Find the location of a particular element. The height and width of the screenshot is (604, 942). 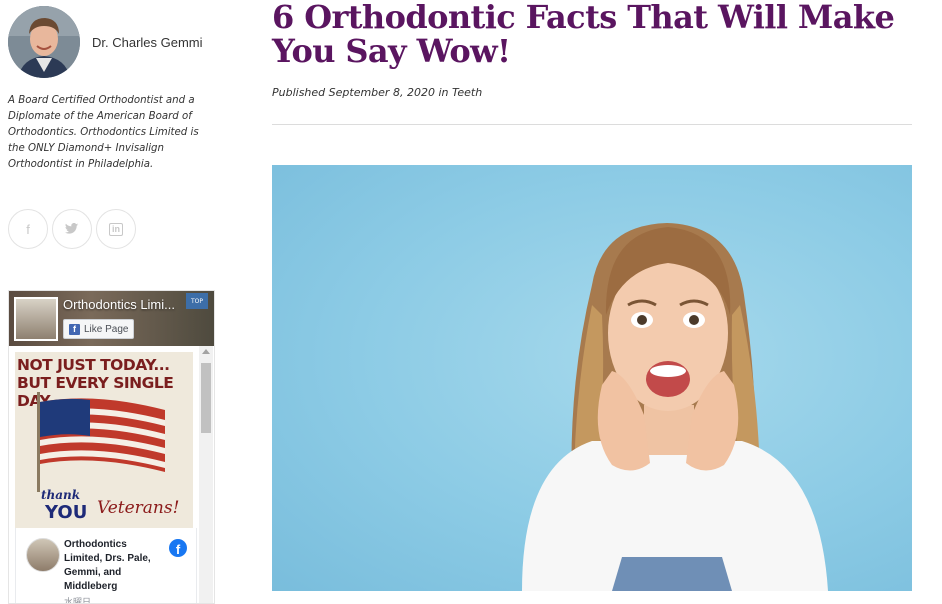

linkedin-icon: in is located at coordinates (116, 229).